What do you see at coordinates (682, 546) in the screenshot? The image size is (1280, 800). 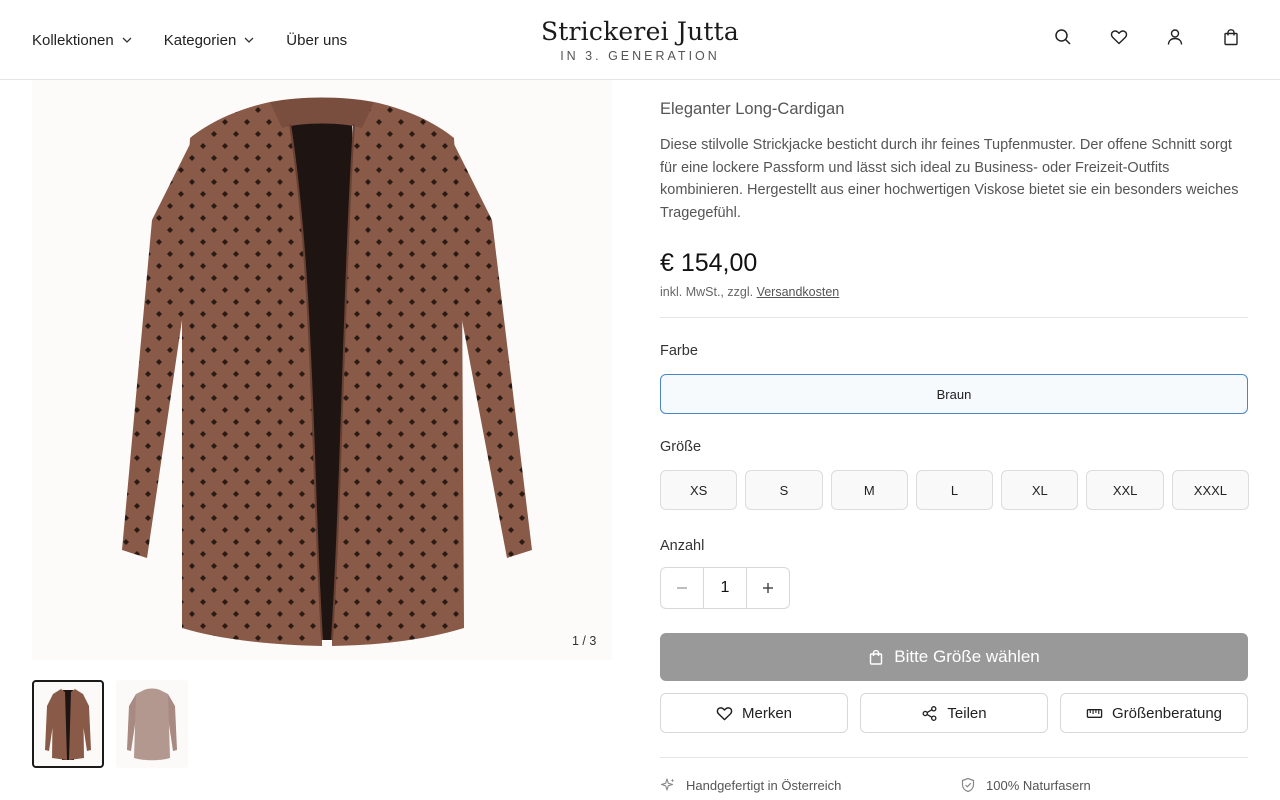 I see `quantity-label: Anzahl` at bounding box center [682, 546].